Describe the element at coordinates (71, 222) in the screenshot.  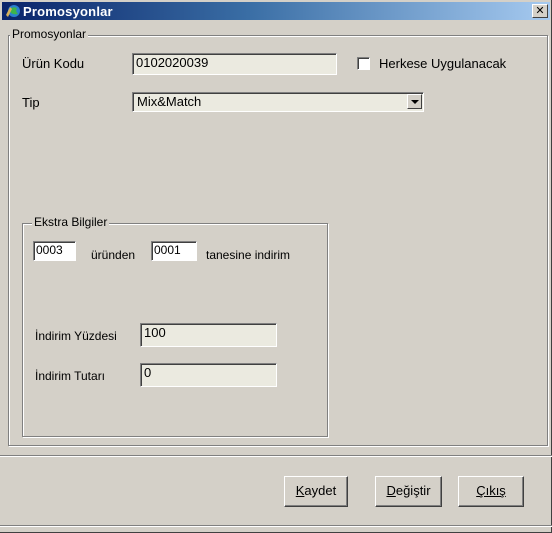
I see `ekstra-bilgiler-legend: Ekstra Bilgiler` at that location.